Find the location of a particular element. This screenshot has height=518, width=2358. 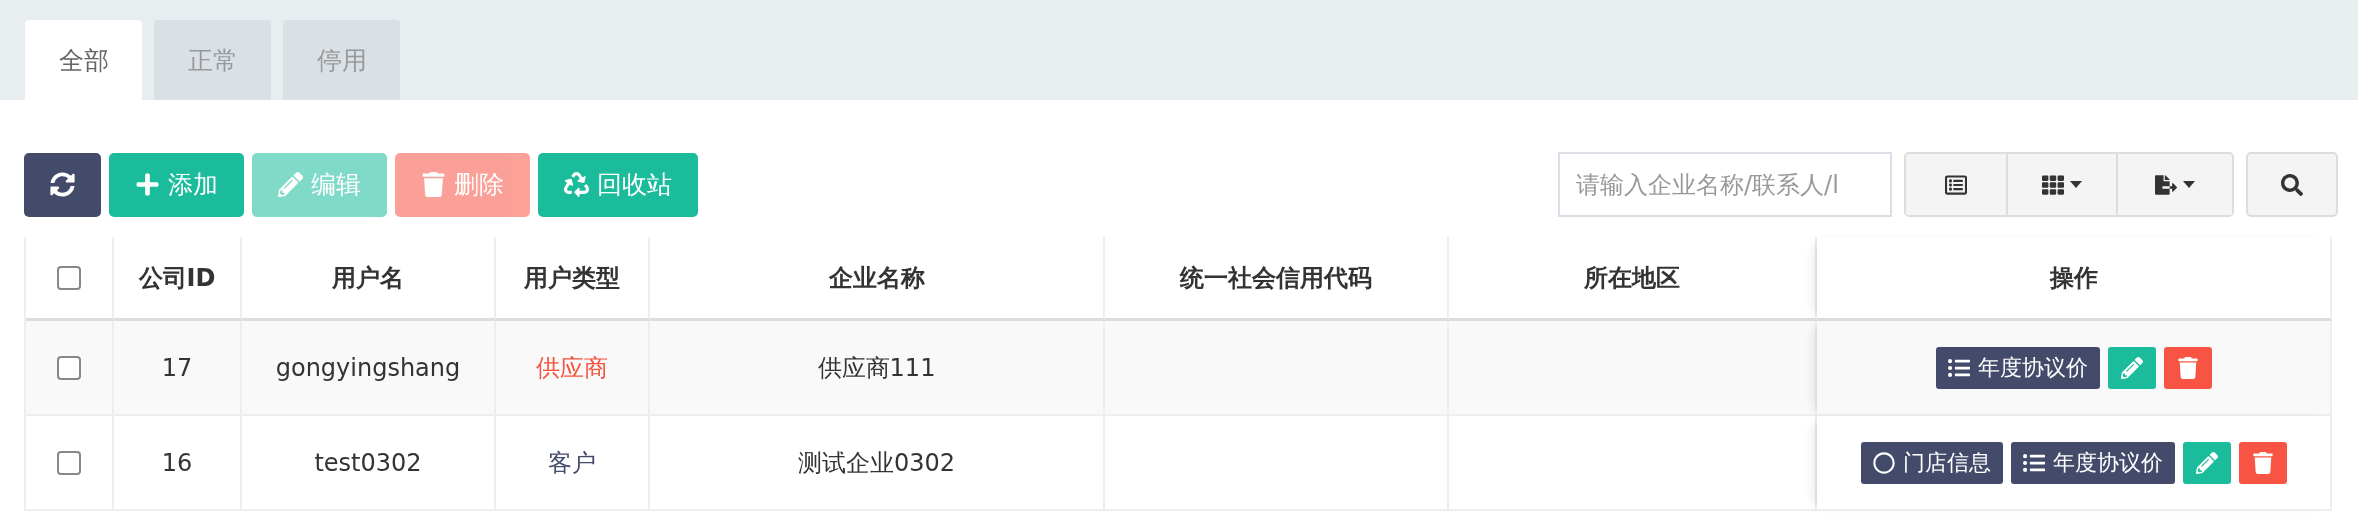

column-header: 用户类型 is located at coordinates (573, 279).